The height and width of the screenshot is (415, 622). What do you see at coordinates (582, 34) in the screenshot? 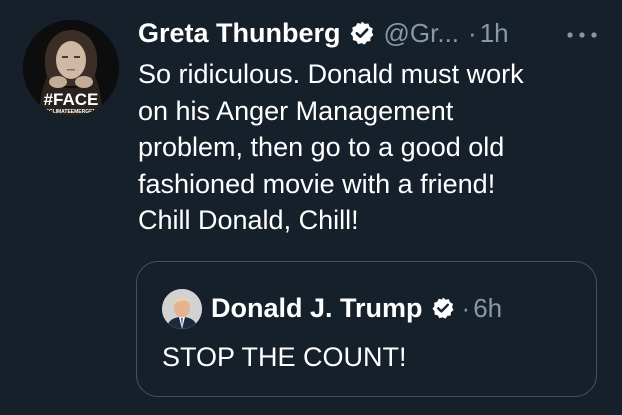
I see `more-horizontal-icon` at bounding box center [582, 34].